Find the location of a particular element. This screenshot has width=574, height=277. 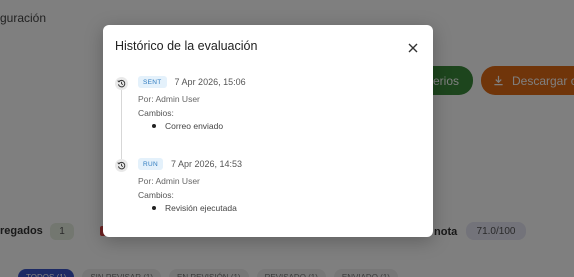

change-item: Correo enviado is located at coordinates (199, 126).